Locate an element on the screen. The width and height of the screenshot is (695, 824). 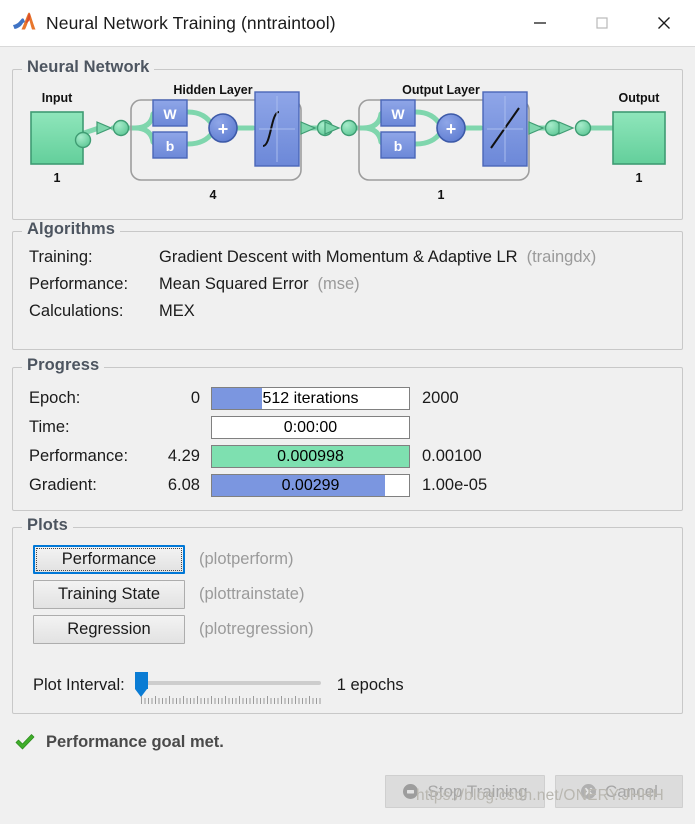
algorithm-row-performance: Performance: Mean Squared Error (mse) is located at coordinates (312, 288).